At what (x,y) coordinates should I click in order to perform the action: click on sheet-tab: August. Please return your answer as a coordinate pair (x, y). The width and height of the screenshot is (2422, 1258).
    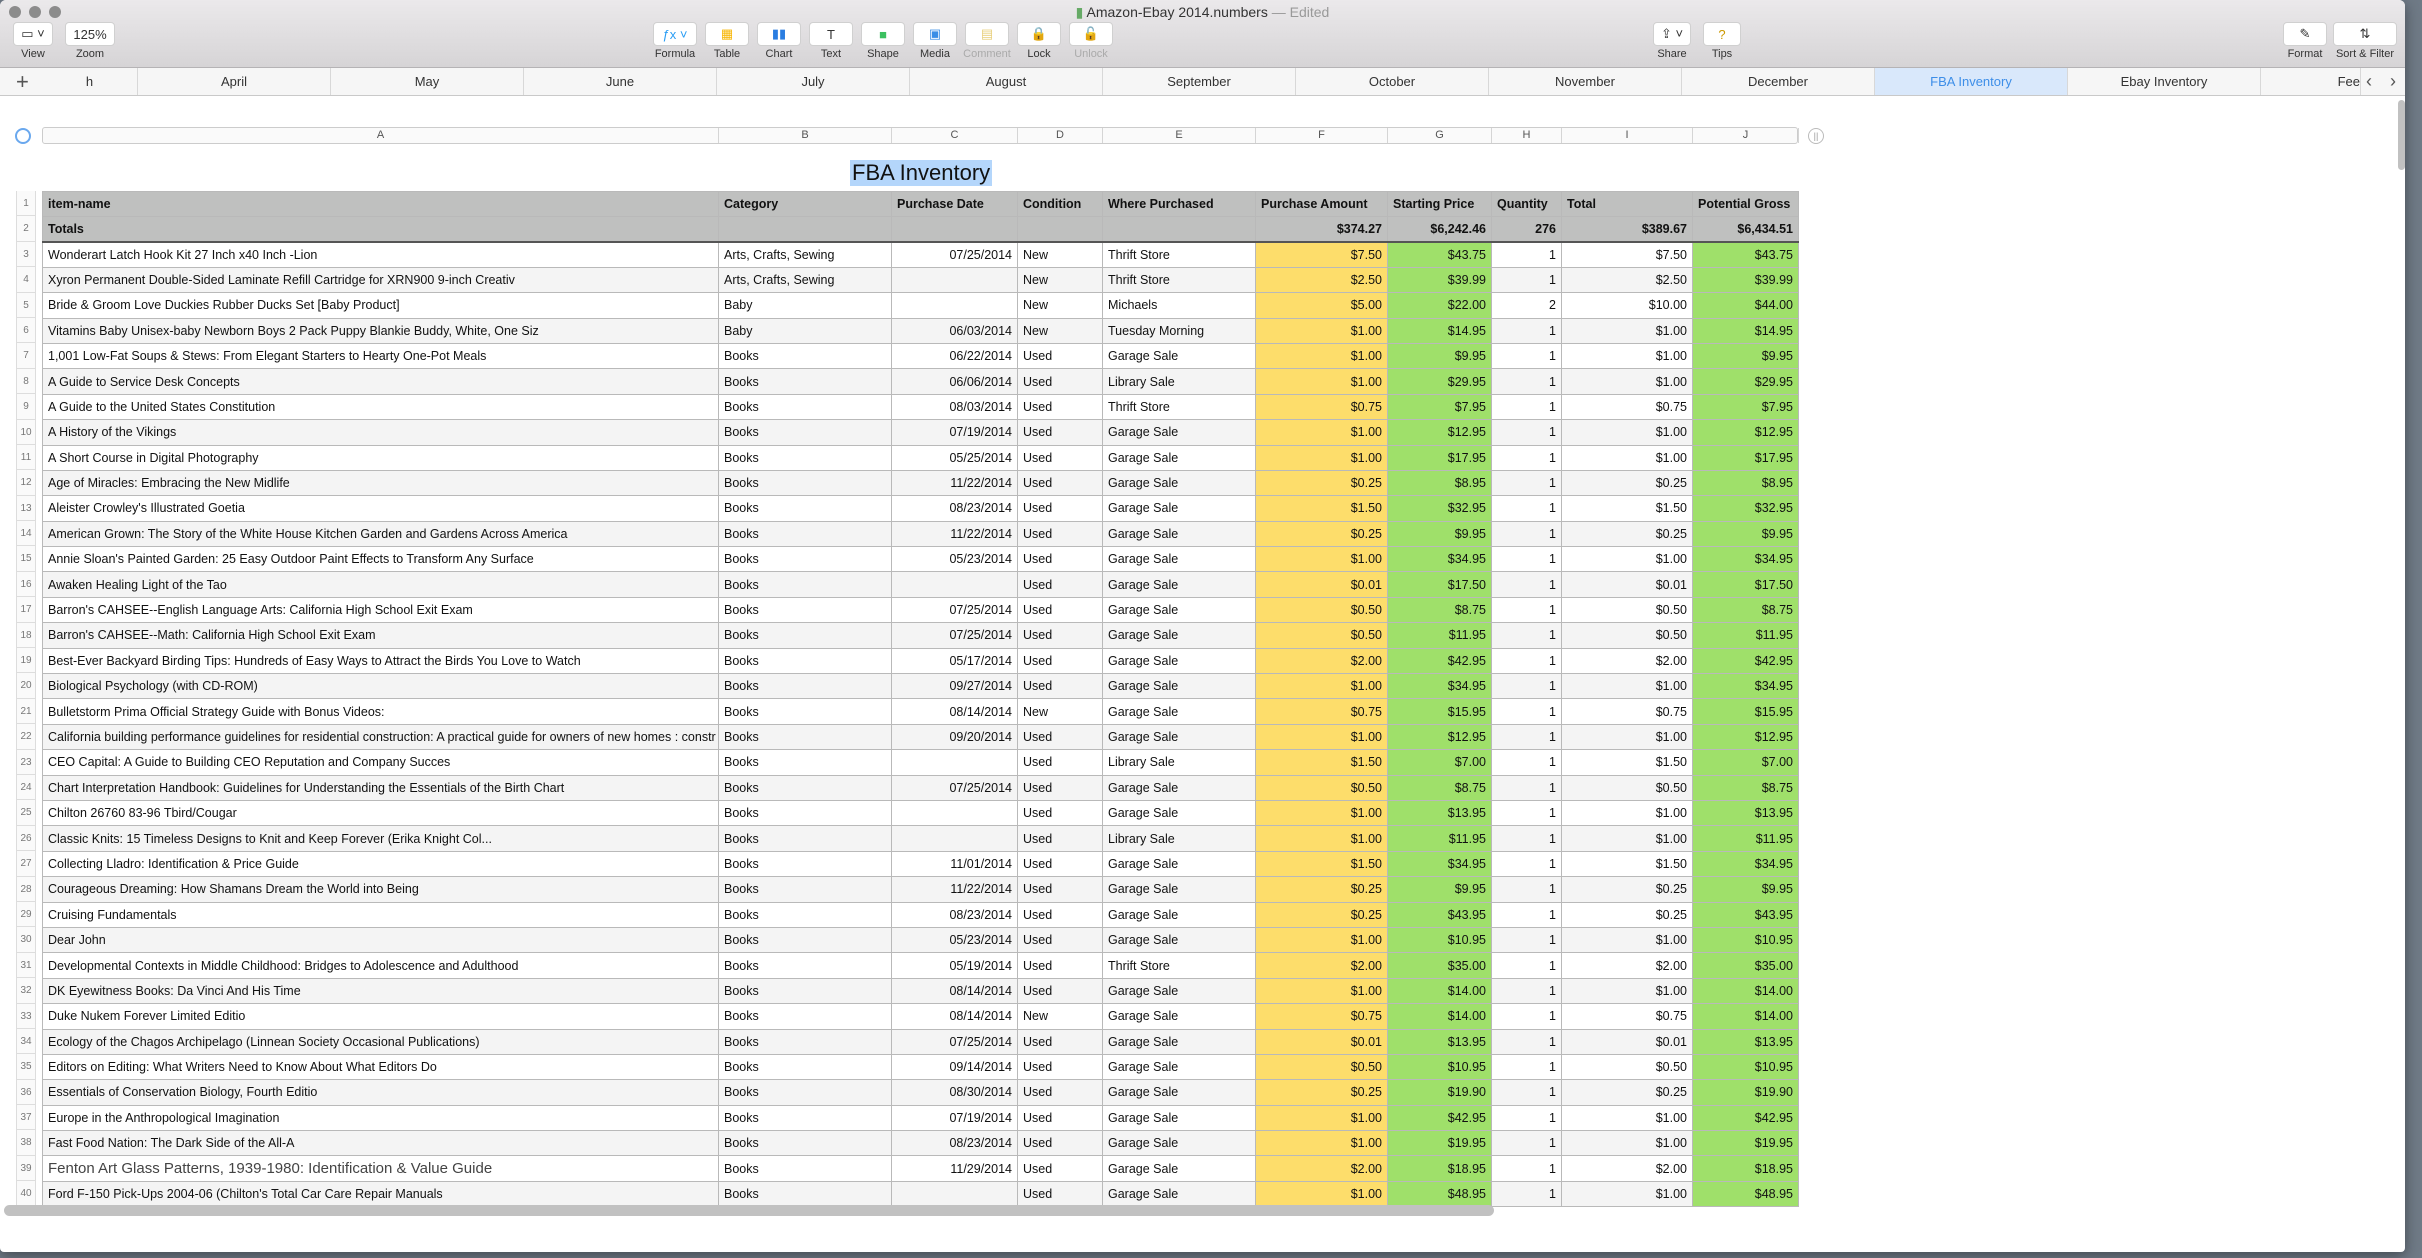
    Looking at the image, I should click on (1006, 81).